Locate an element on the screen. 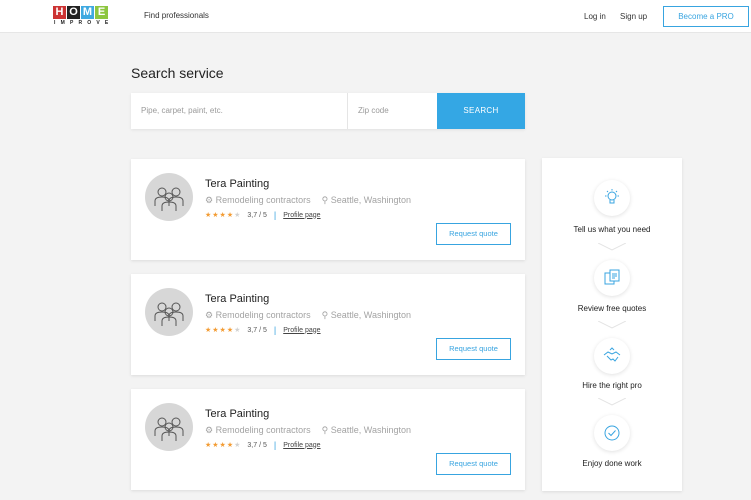 This screenshot has width=751, height=500. logo-letter-o: O is located at coordinates (73, 12).